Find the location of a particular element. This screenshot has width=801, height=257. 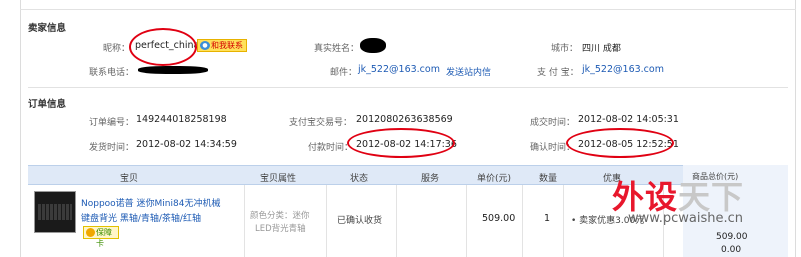

order-section-title: 订单信息 is located at coordinates (47, 104).